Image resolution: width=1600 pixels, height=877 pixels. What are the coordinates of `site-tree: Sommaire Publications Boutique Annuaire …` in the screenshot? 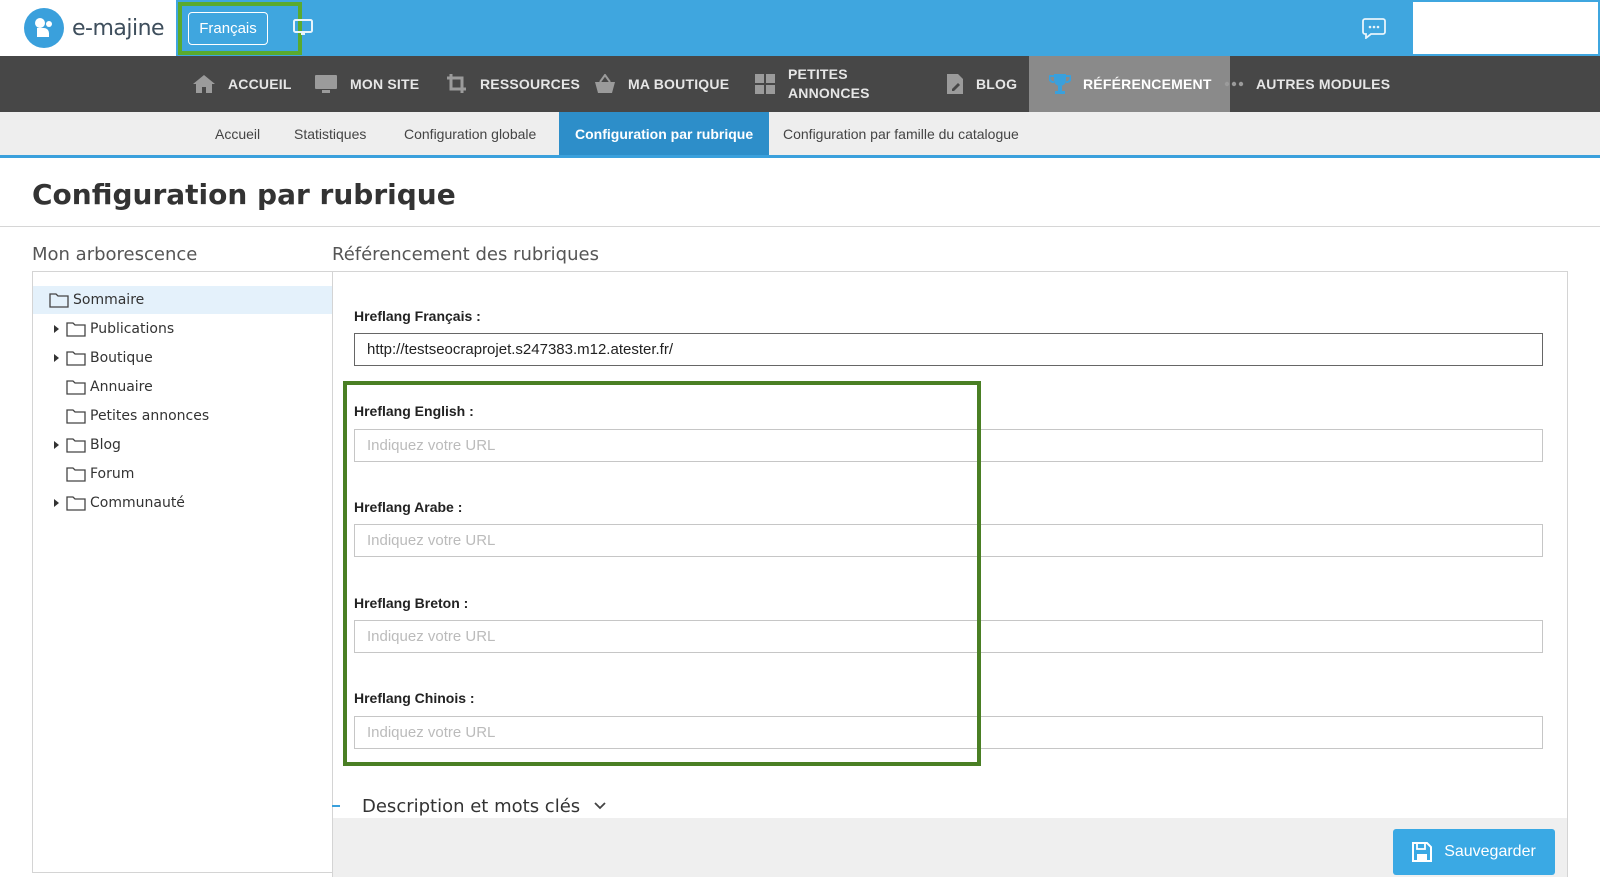 It's located at (182, 572).